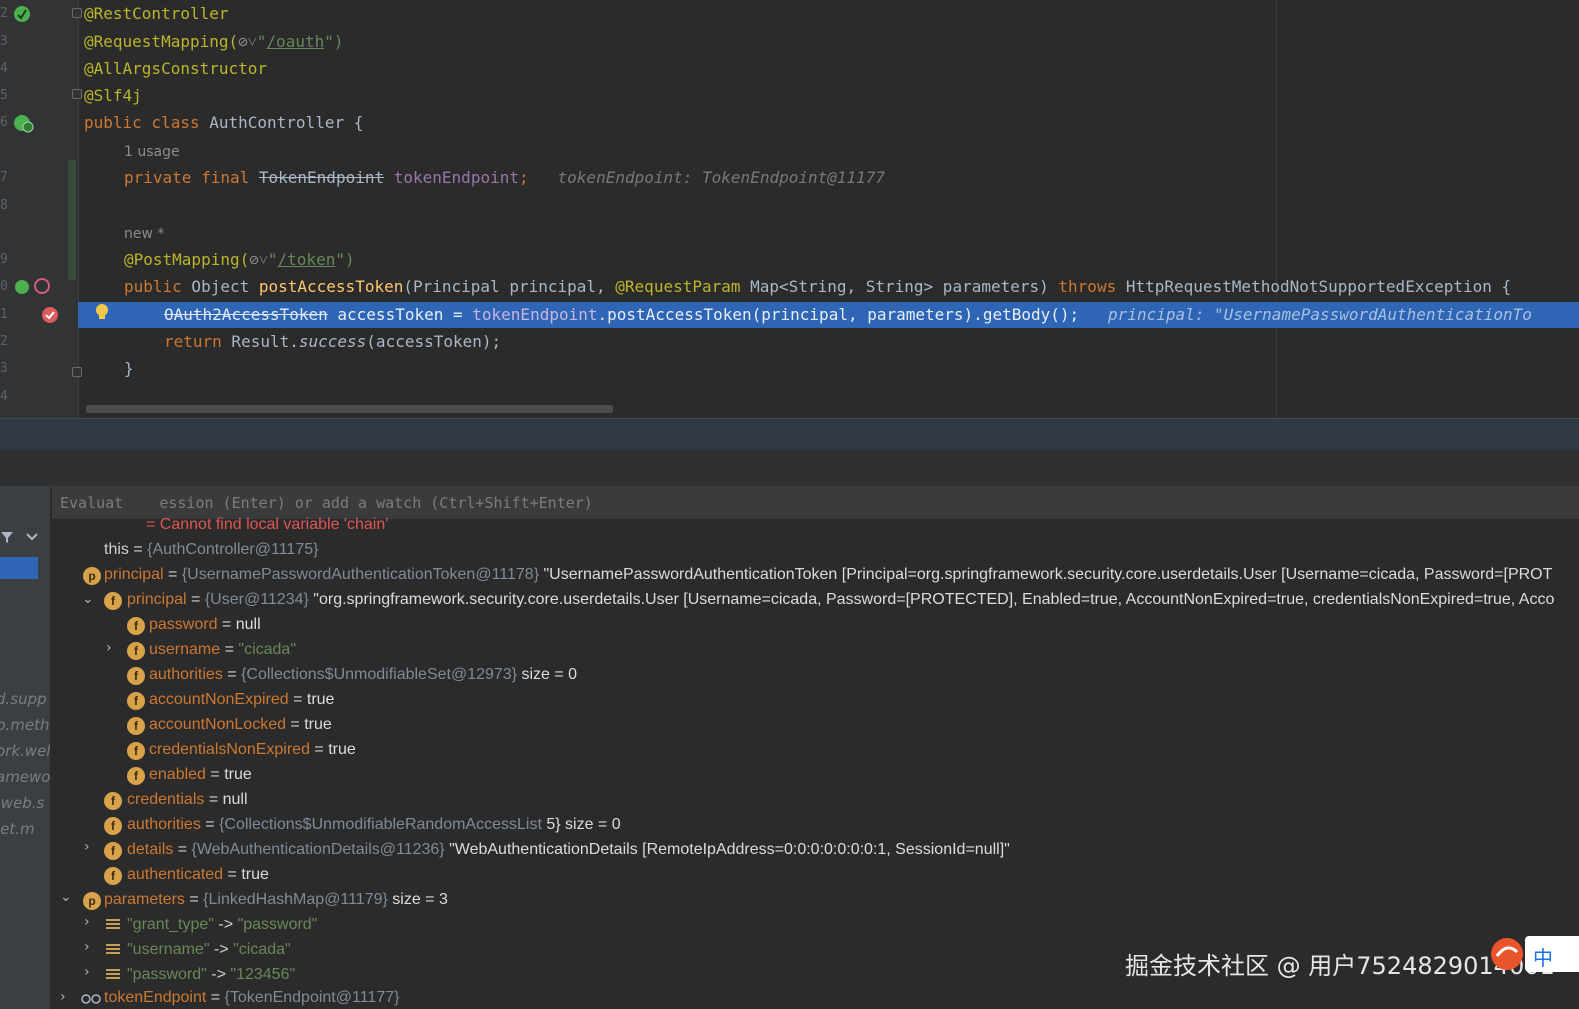  Describe the element at coordinates (25, 725) in the screenshot. I see `frame-item: b.meth` at that location.